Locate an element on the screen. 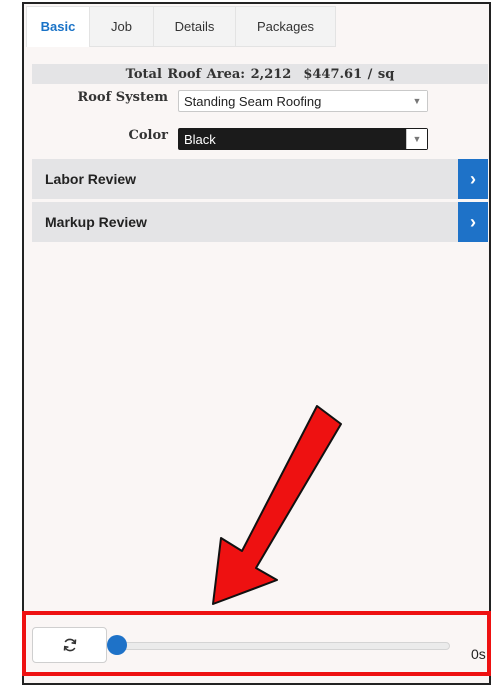 The width and height of the screenshot is (497, 692). timeline-slider-track is located at coordinates (281, 646).